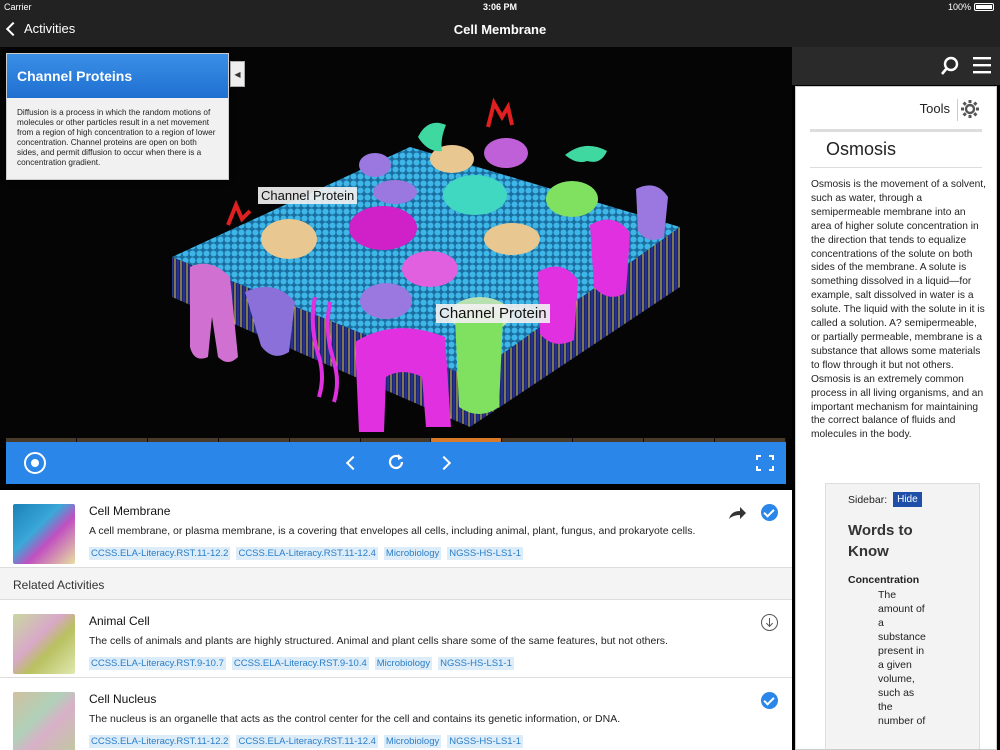 This screenshot has width=1000, height=750. What do you see at coordinates (861, 149) in the screenshot?
I see `article-title: Osmosis` at bounding box center [861, 149].